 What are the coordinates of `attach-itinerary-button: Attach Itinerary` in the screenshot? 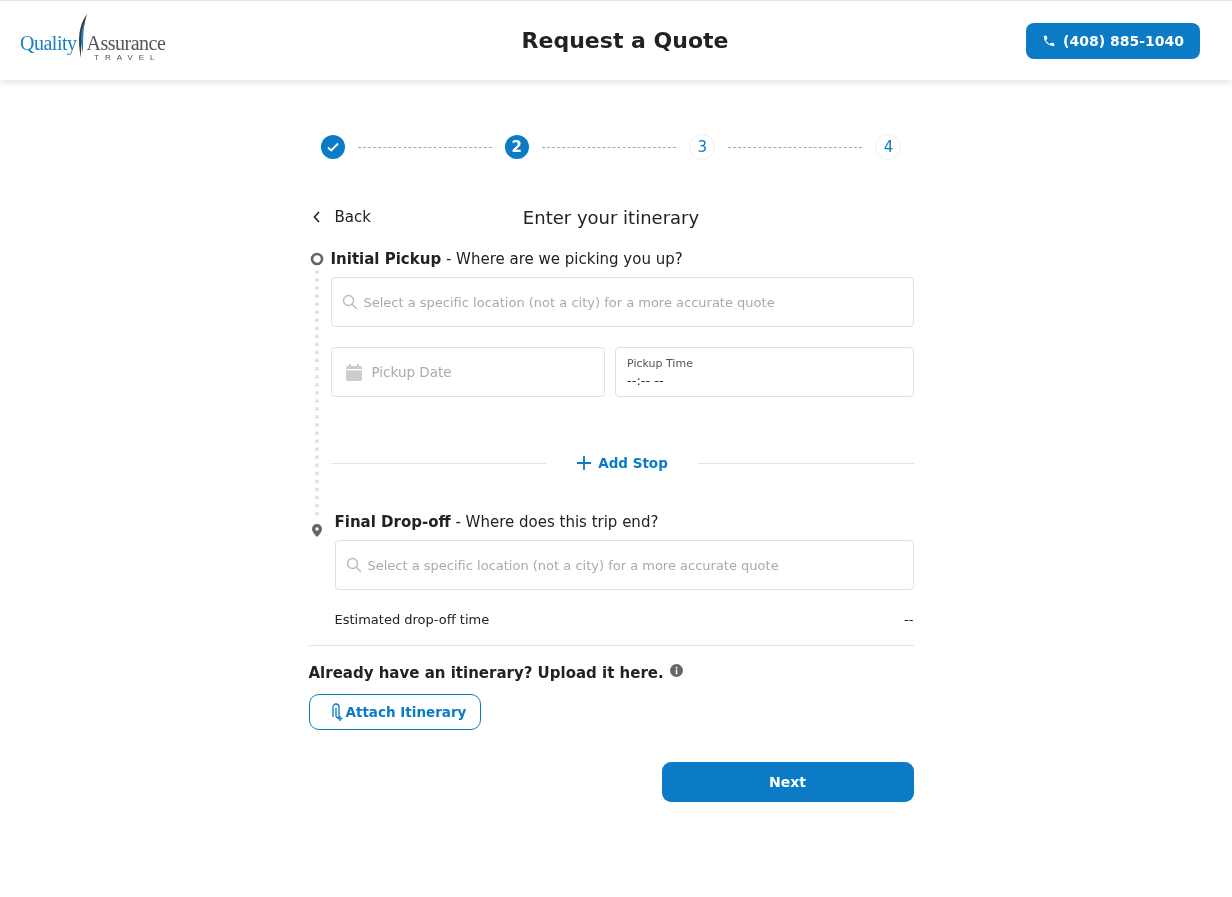 It's located at (395, 712).